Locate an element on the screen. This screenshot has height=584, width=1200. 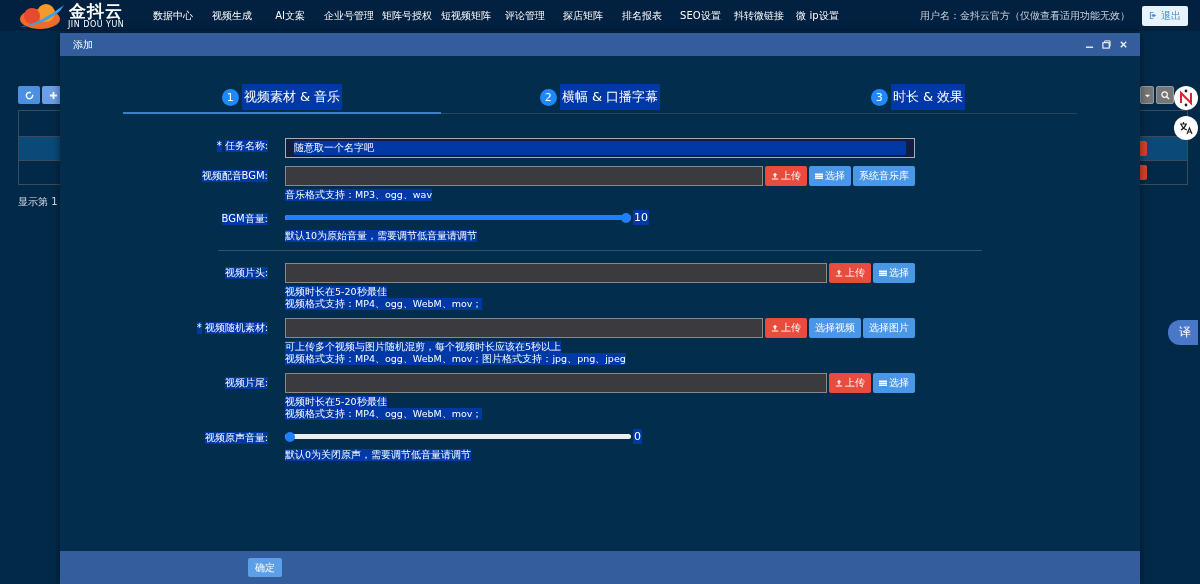
field-label: BGM音量: is located at coordinates (244, 218).